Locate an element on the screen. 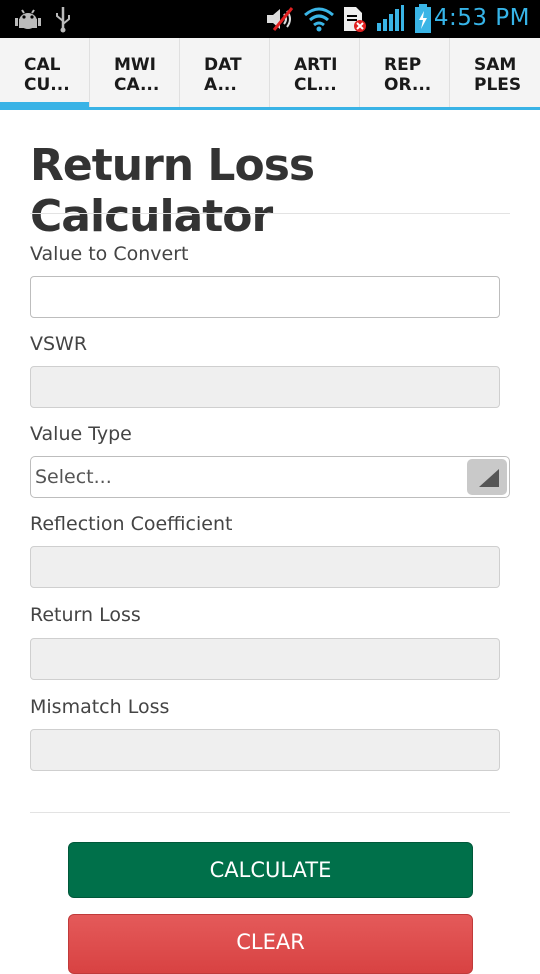 The height and width of the screenshot is (974, 540). signal-icon is located at coordinates (390, 19).